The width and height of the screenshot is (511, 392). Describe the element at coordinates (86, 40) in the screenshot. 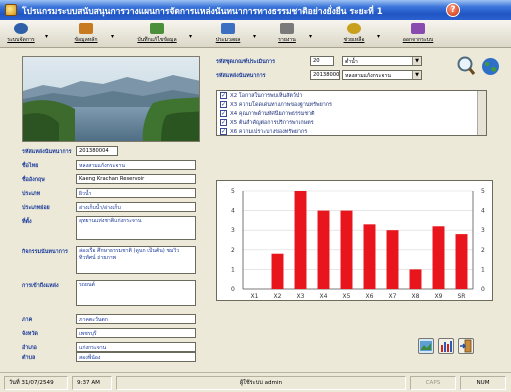

I see `toolbar-label: ข้อมูลหลัก` at that location.